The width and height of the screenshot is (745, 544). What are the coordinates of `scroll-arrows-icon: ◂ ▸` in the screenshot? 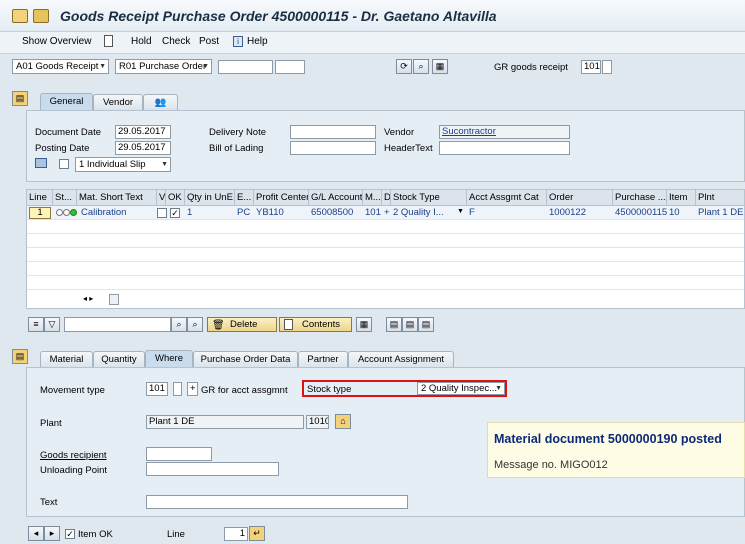 It's located at (88, 298).